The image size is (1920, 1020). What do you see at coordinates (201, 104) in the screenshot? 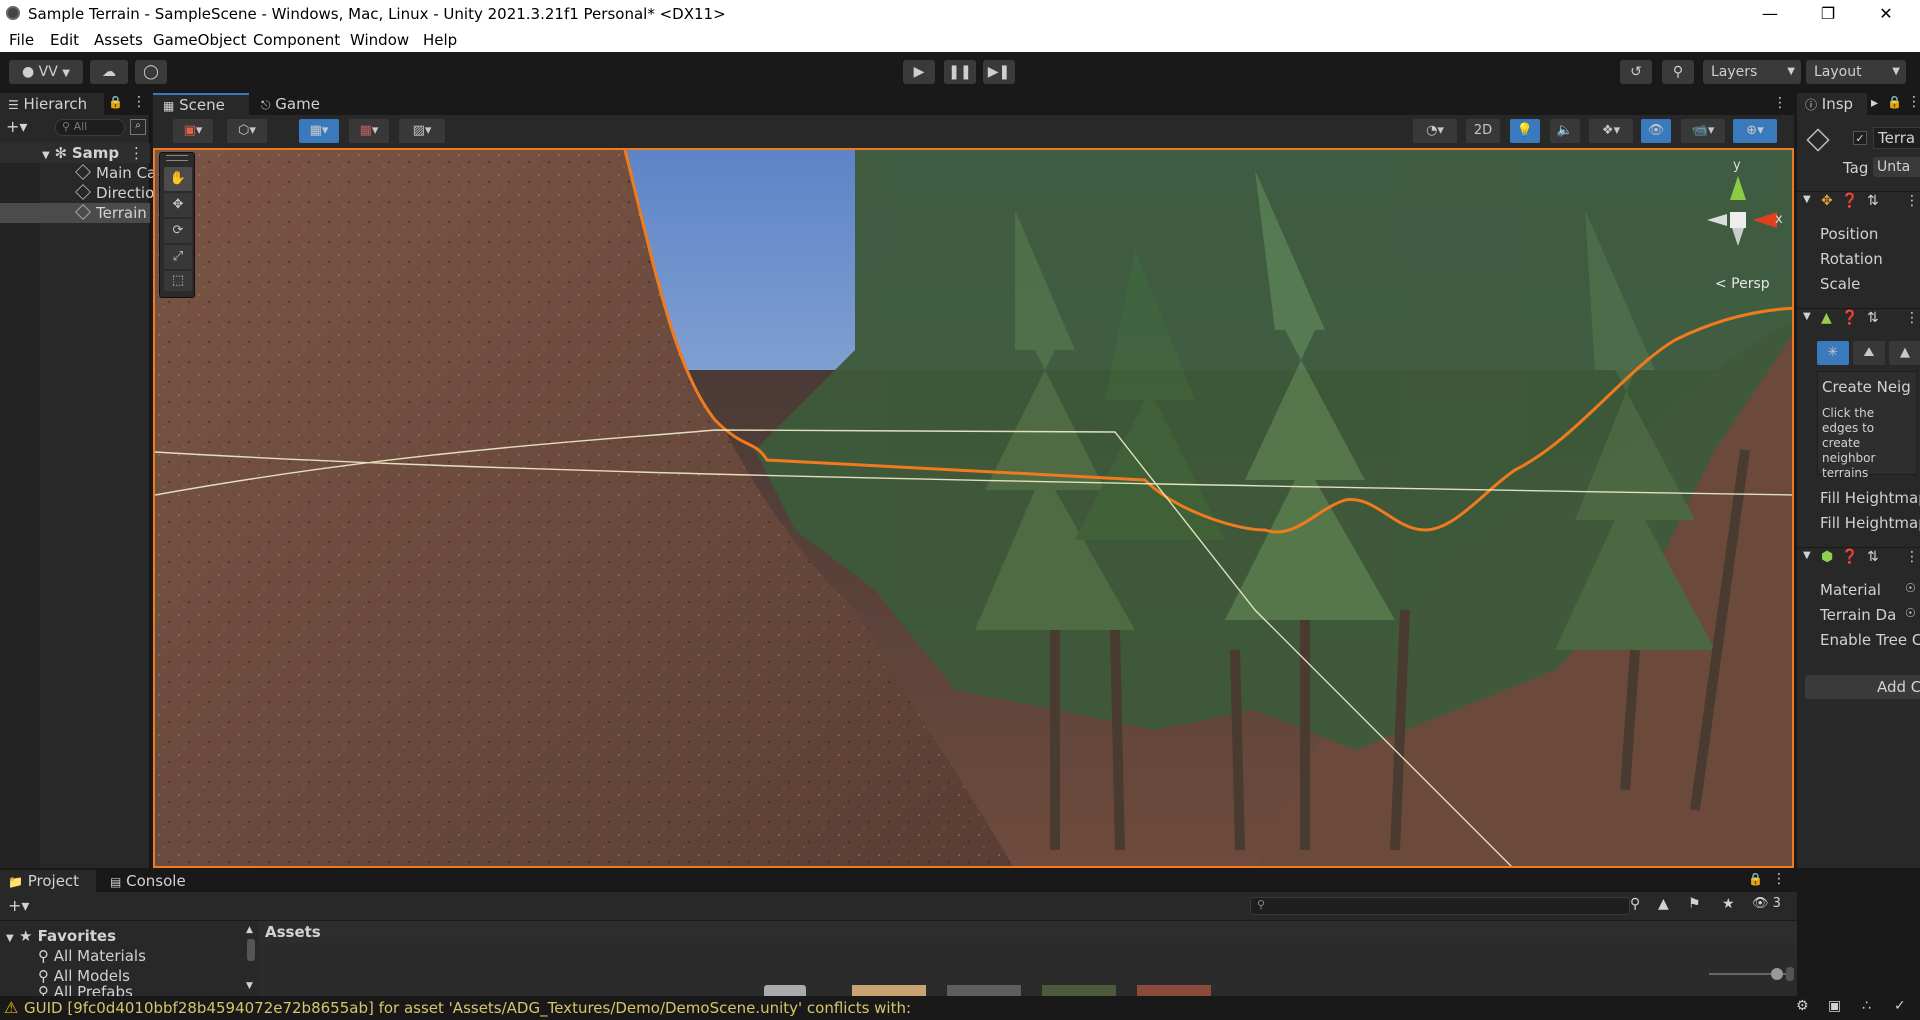
I see `tab-scene: ▦ Scene` at bounding box center [201, 104].